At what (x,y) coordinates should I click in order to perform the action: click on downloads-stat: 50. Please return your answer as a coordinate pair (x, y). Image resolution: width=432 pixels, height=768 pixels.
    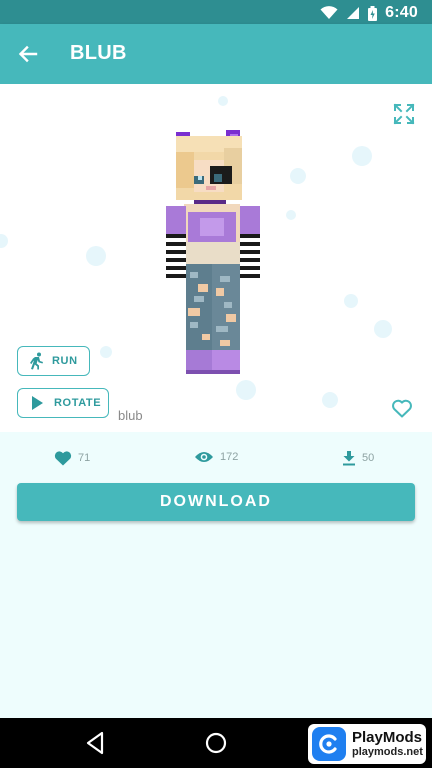
    Looking at the image, I should click on (358, 458).